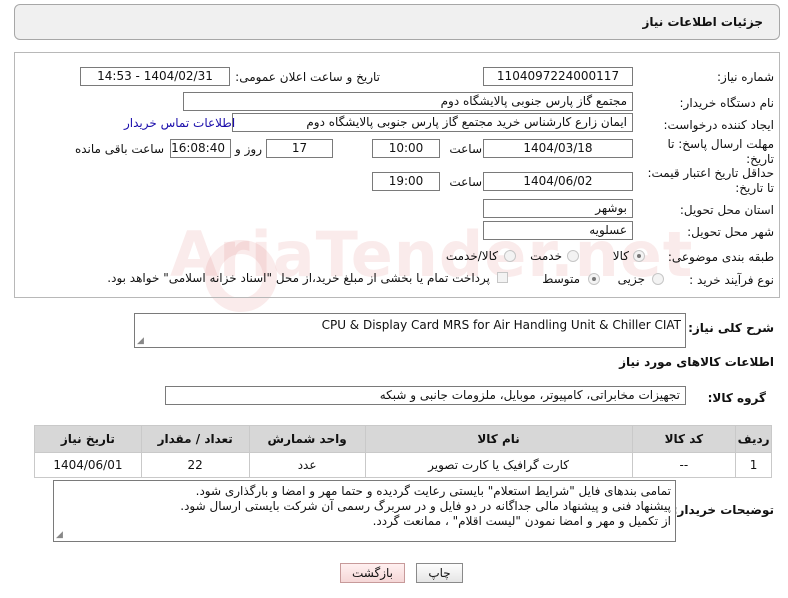  What do you see at coordinates (465, 182) in the screenshot?
I see `validity-time-label: ساعت` at bounding box center [465, 182].